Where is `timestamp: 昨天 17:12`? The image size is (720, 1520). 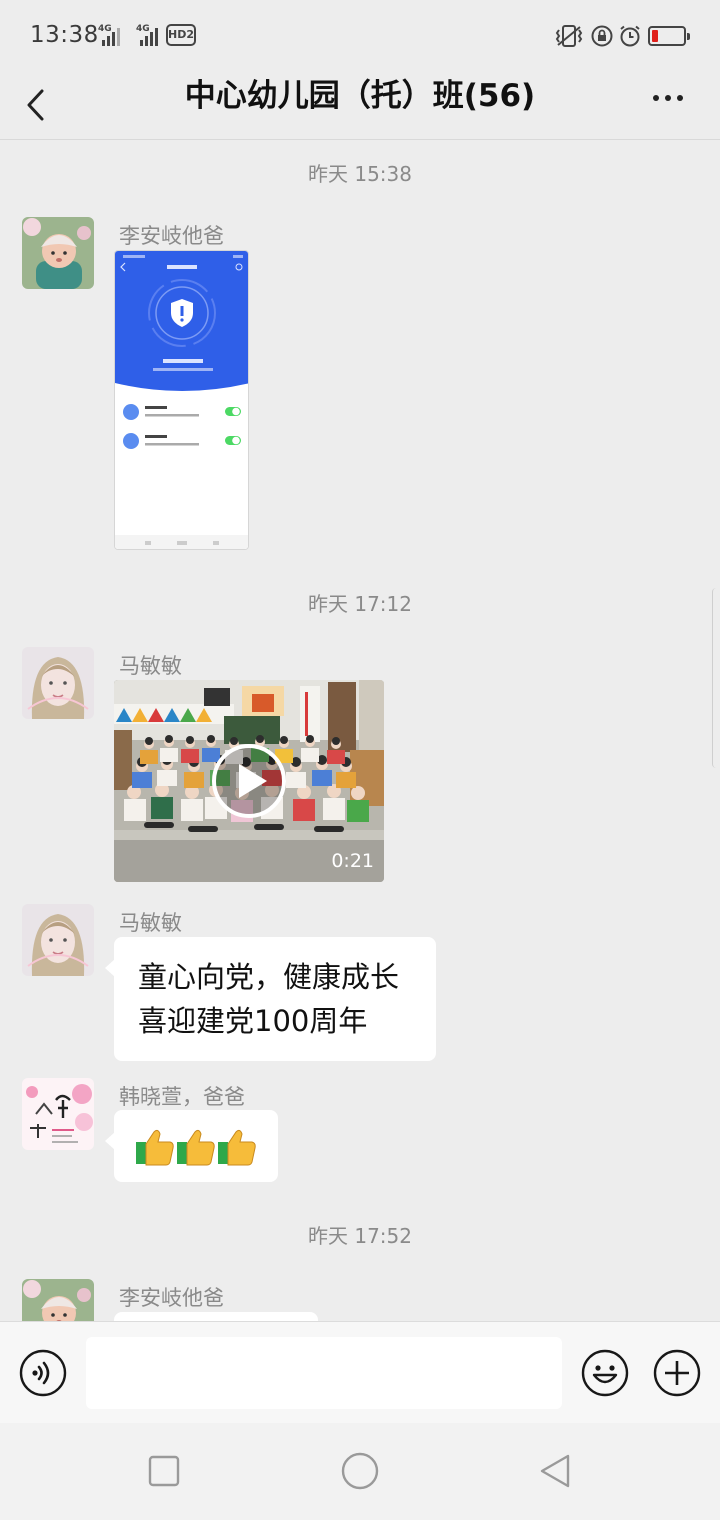
timestamp: 昨天 17:12 is located at coordinates (360, 604).